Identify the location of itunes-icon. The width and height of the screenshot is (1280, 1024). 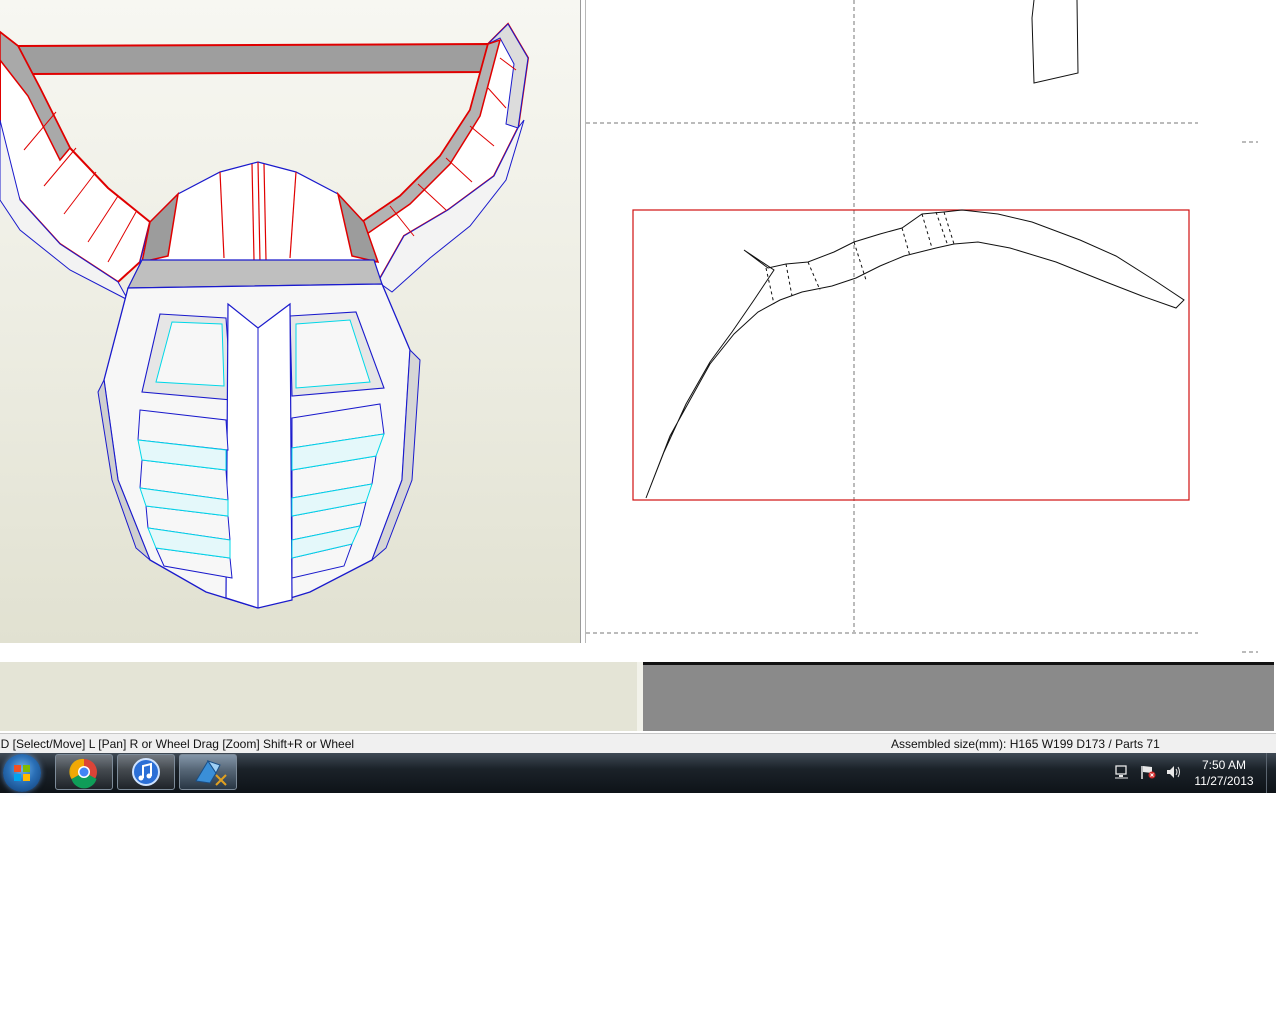
(146, 772).